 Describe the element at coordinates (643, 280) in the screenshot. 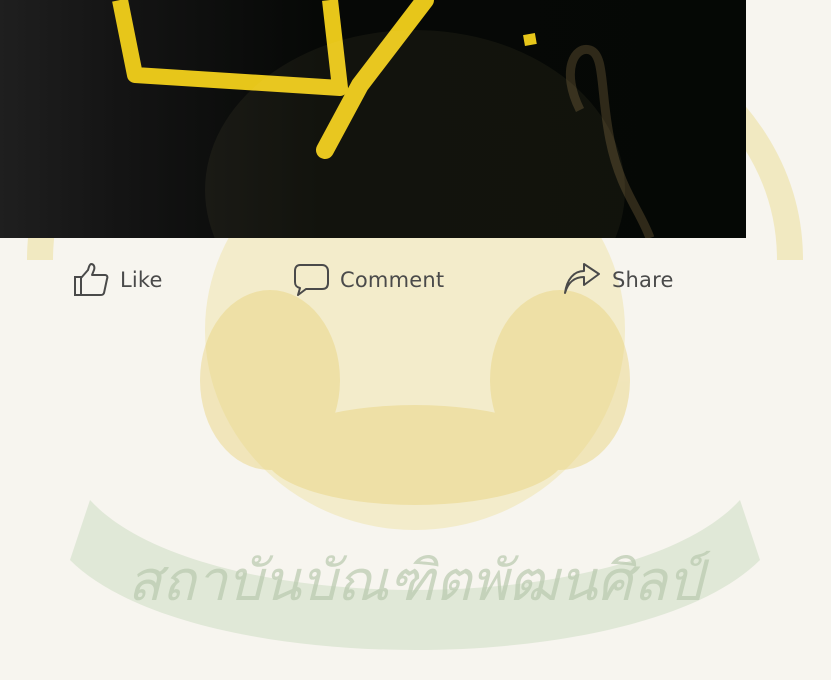

I see `share-label: Share` at that location.